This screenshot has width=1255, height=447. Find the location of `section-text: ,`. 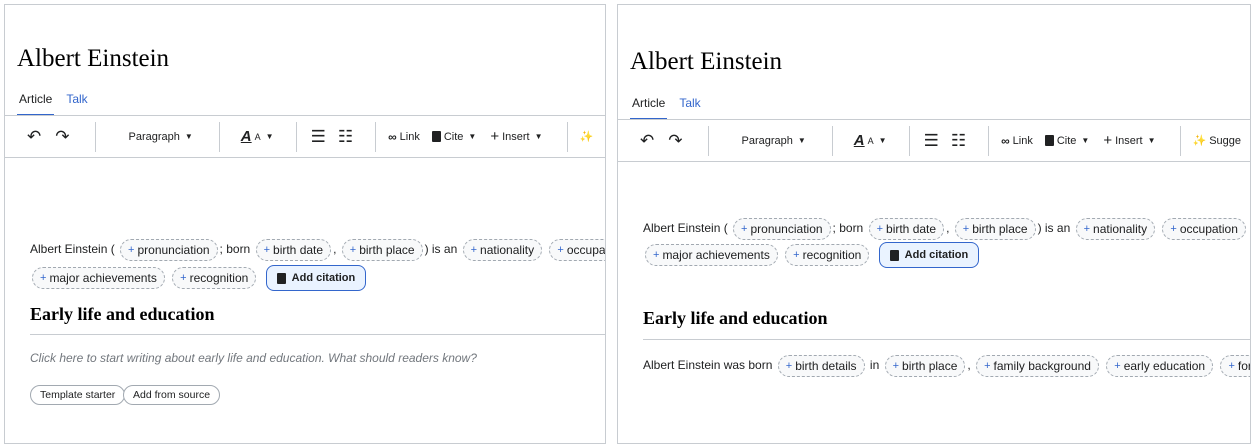

section-text: , is located at coordinates (969, 365).